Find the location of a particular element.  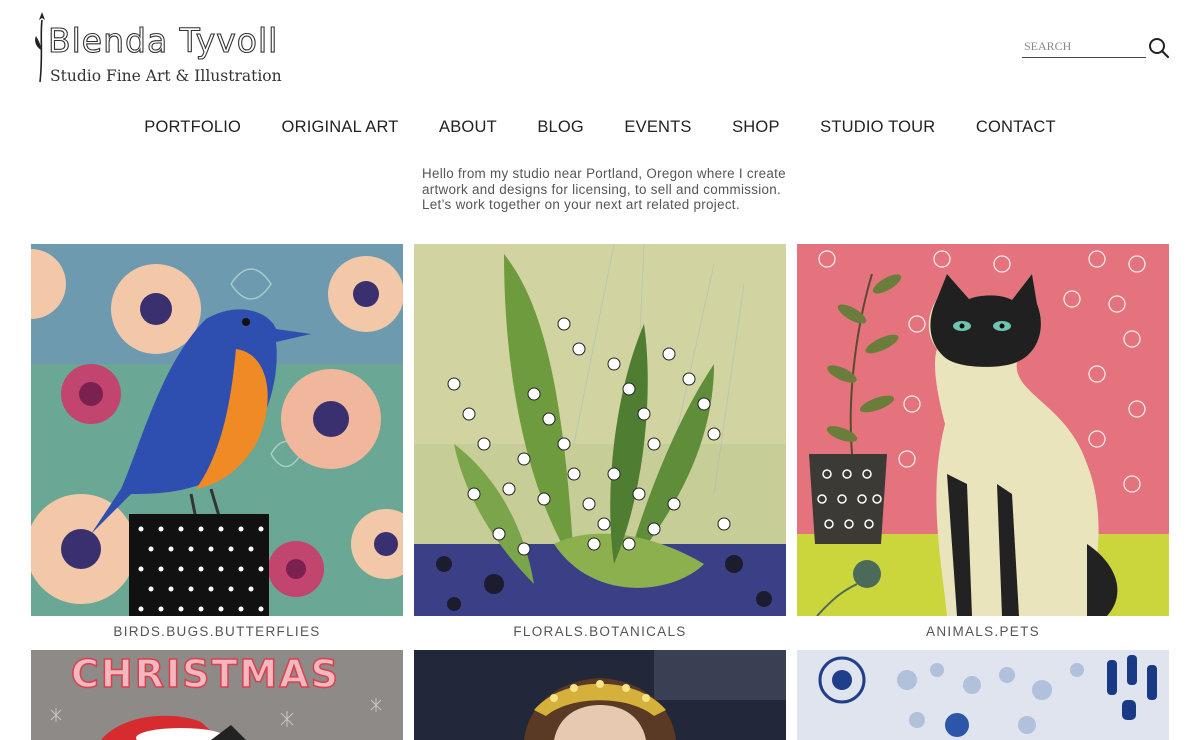

tile-caption-animals: ANIMALS.PETS is located at coordinates (983, 631).